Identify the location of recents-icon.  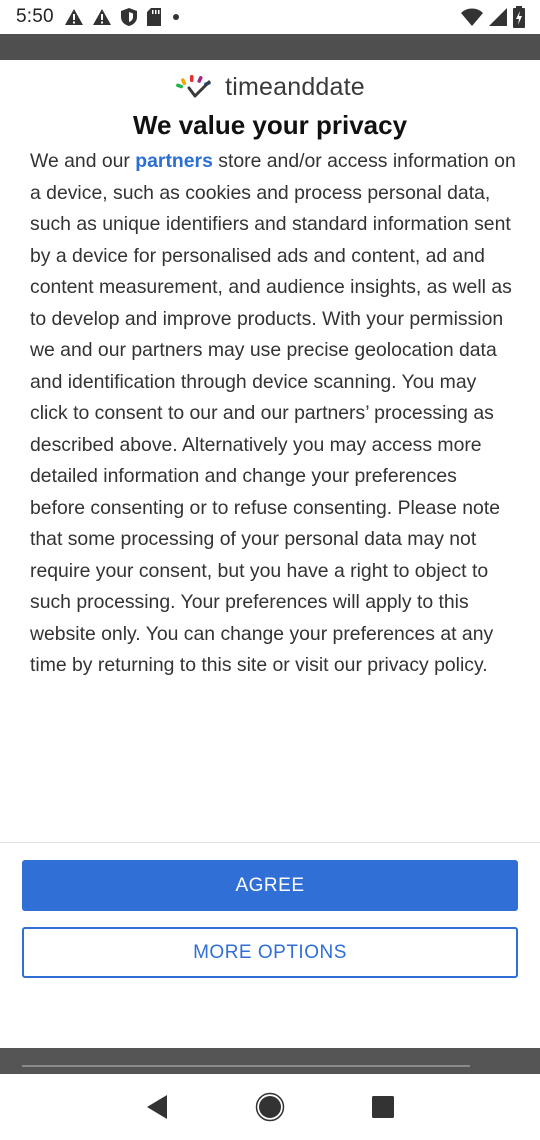
(383, 1107).